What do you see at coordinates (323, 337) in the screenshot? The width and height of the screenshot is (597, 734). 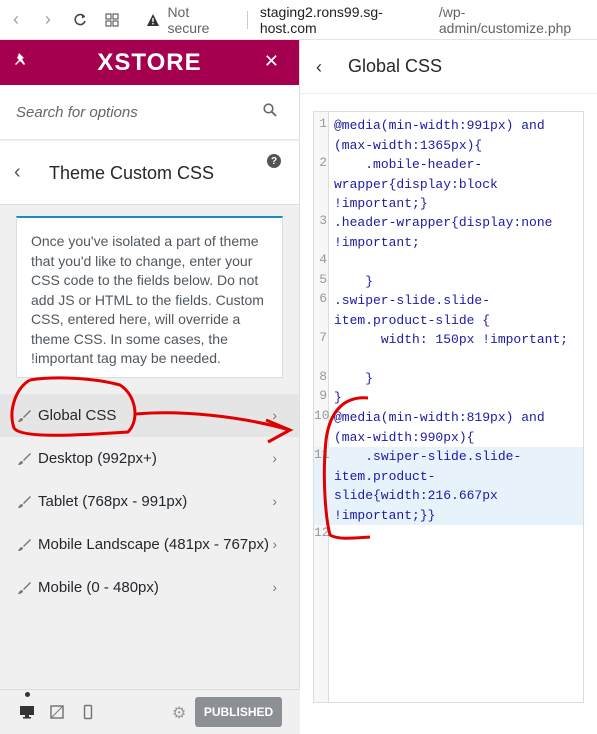 I see `line-number: 7` at bounding box center [323, 337].